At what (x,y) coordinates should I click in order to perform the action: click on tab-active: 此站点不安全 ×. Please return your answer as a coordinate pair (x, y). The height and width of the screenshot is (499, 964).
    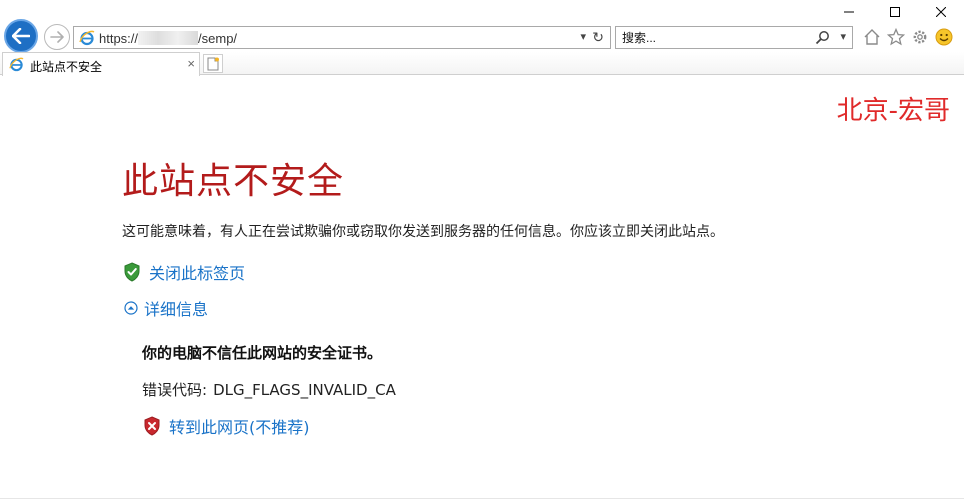
    Looking at the image, I should click on (101, 64).